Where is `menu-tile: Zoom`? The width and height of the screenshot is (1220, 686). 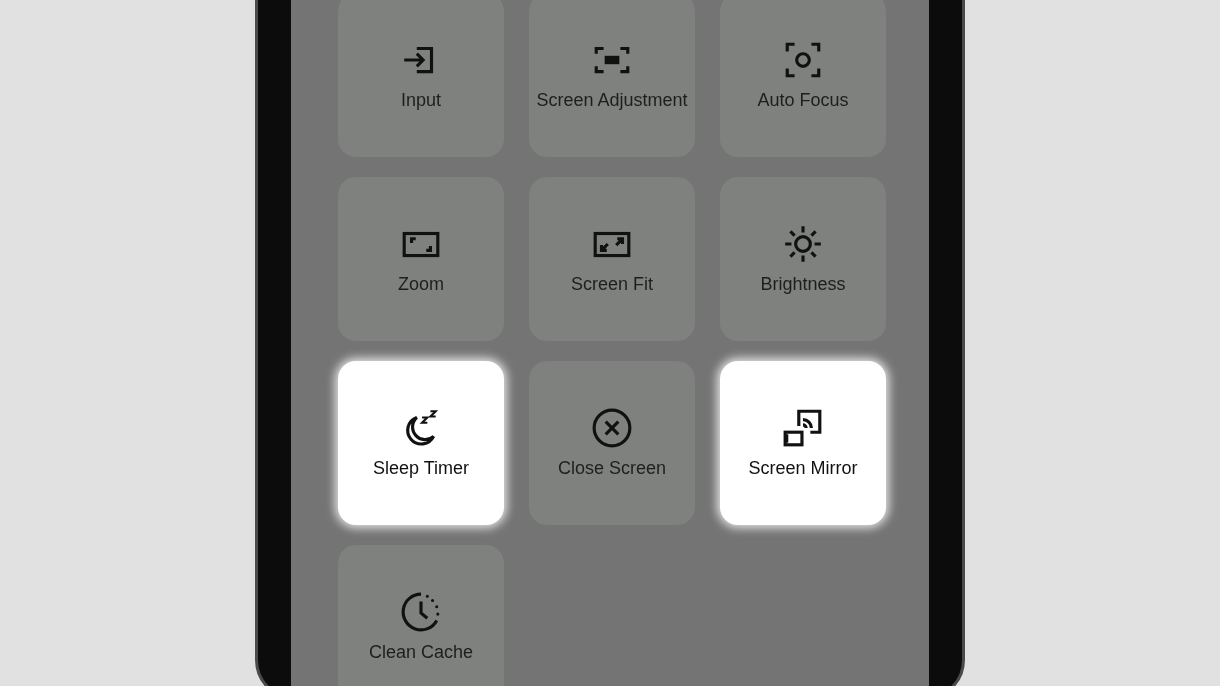 menu-tile: Zoom is located at coordinates (421, 259).